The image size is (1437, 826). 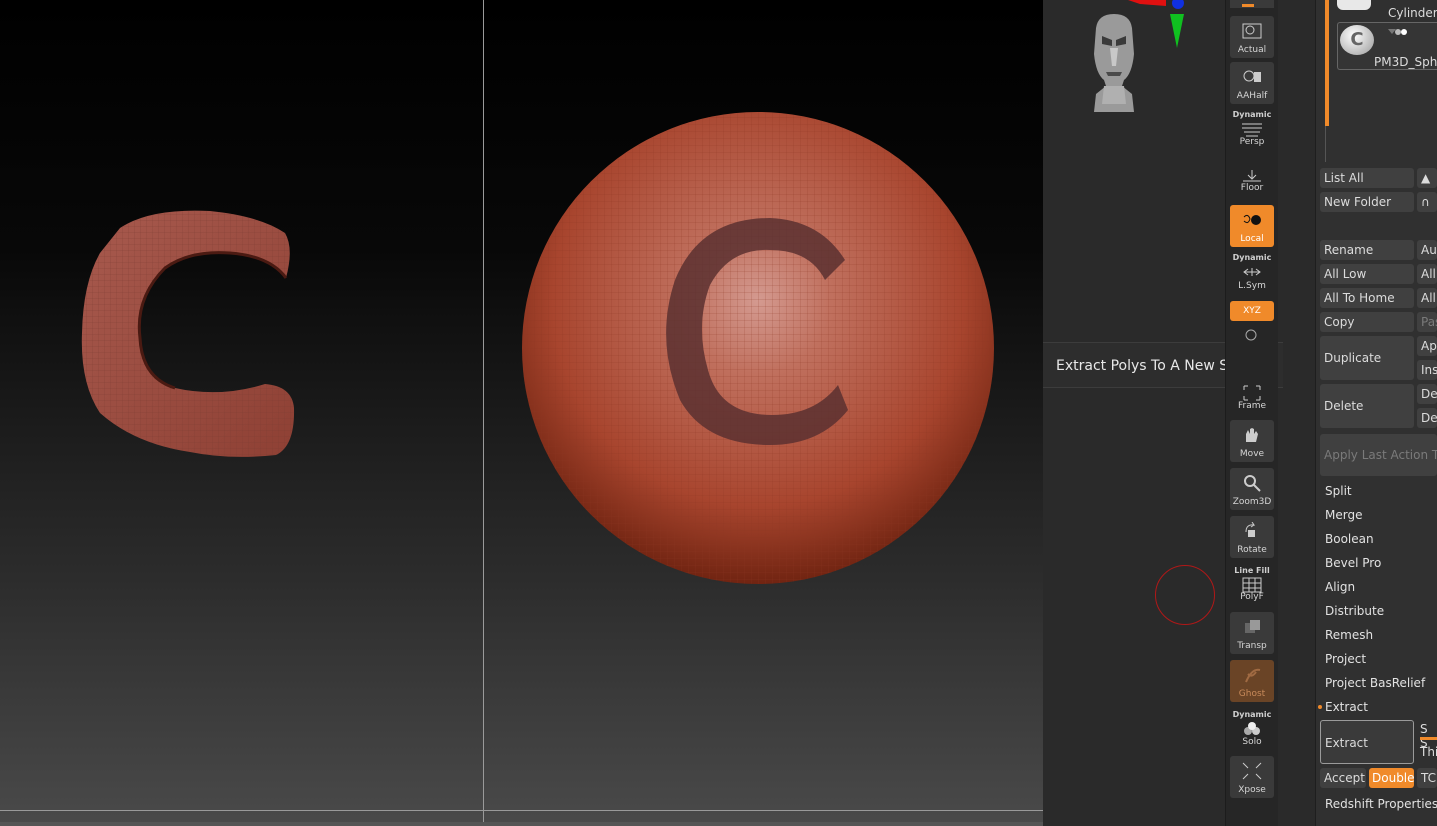 I want to click on ghost-icon, so click(x=1253, y=675).